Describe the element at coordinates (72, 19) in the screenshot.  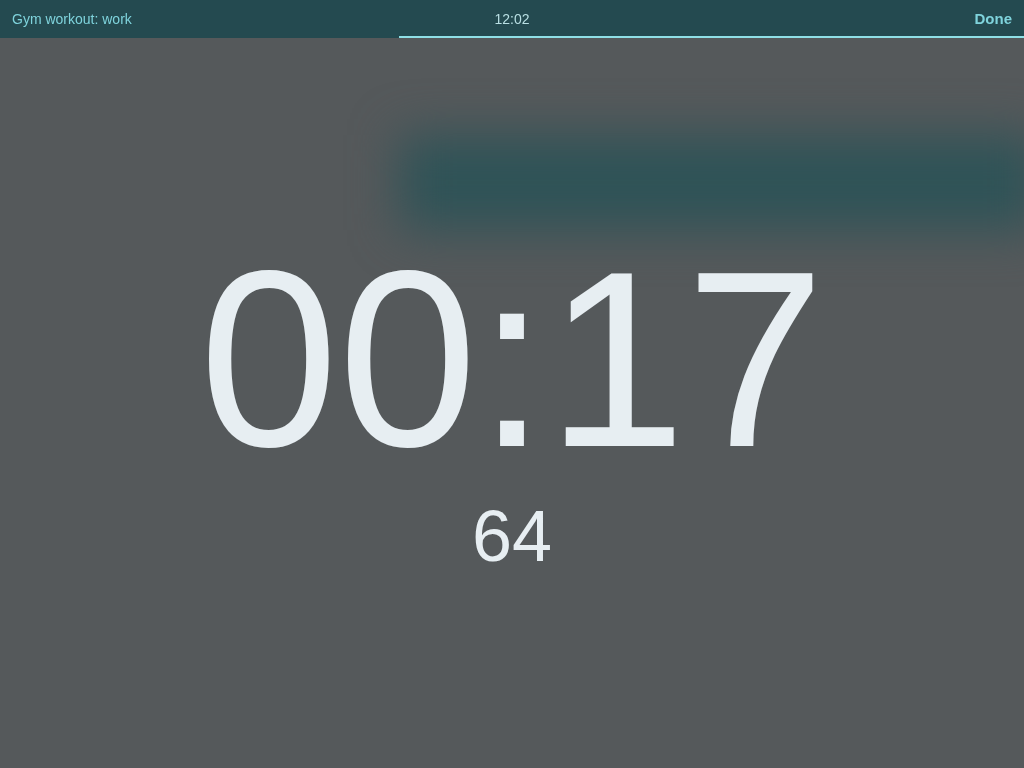
I see `workout-title: Gym workout: work` at that location.